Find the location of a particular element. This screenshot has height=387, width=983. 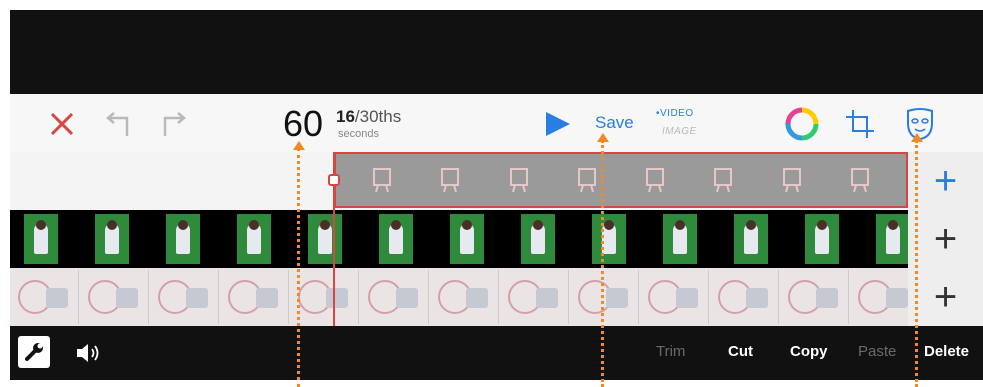

annotation-pointer-save is located at coordinates (602, 263).